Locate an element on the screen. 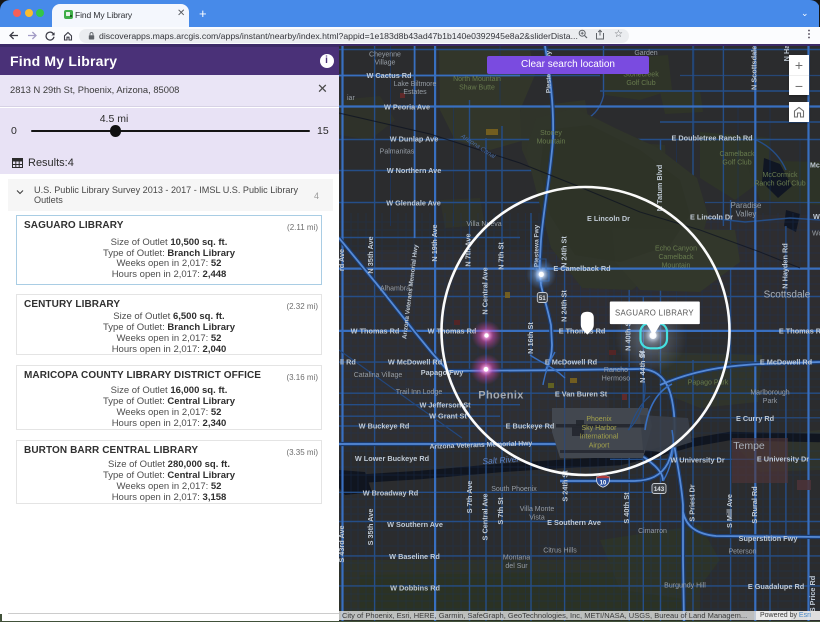 This screenshot has width=820, height=622. svg-text: North Mountain is located at coordinates (477, 79).